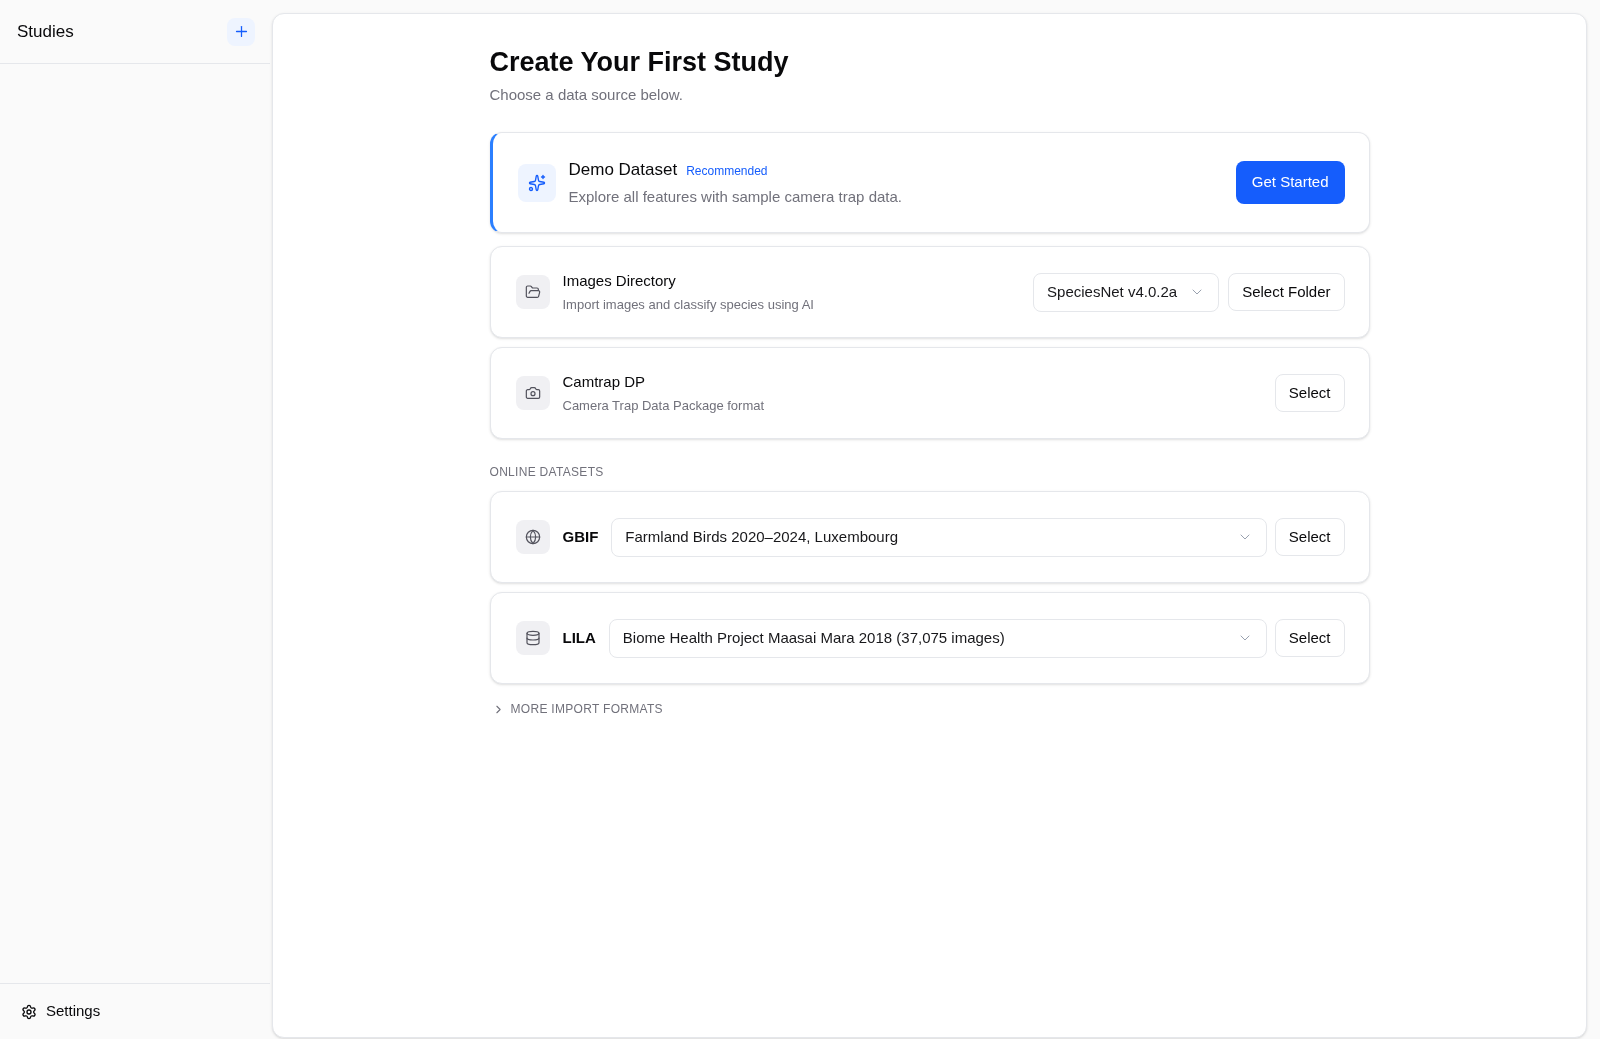  Describe the element at coordinates (1290, 182) in the screenshot. I see `get-started-button: Get Started` at that location.